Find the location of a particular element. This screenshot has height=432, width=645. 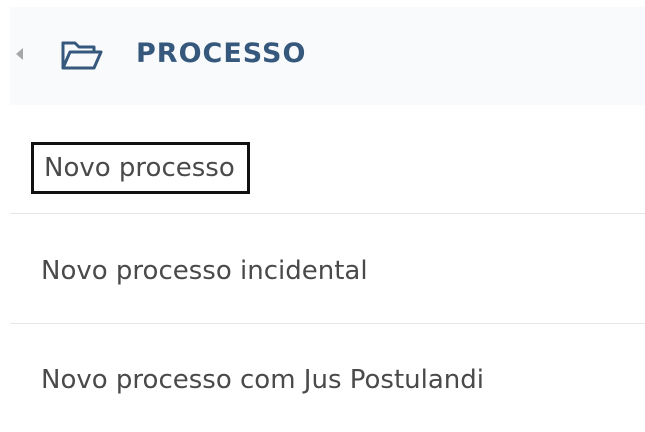

menu-item-label: Novo processo incidental is located at coordinates (204, 271).